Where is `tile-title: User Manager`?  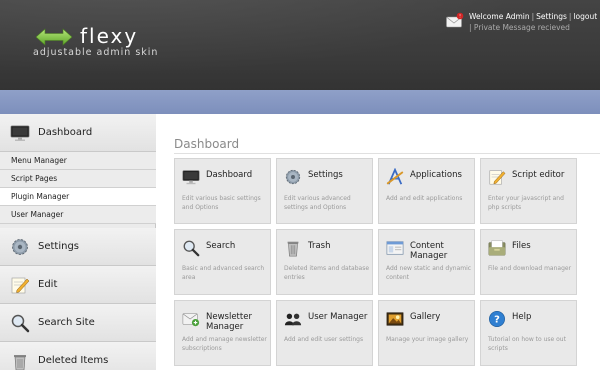
tile-title: User Manager is located at coordinates (338, 317).